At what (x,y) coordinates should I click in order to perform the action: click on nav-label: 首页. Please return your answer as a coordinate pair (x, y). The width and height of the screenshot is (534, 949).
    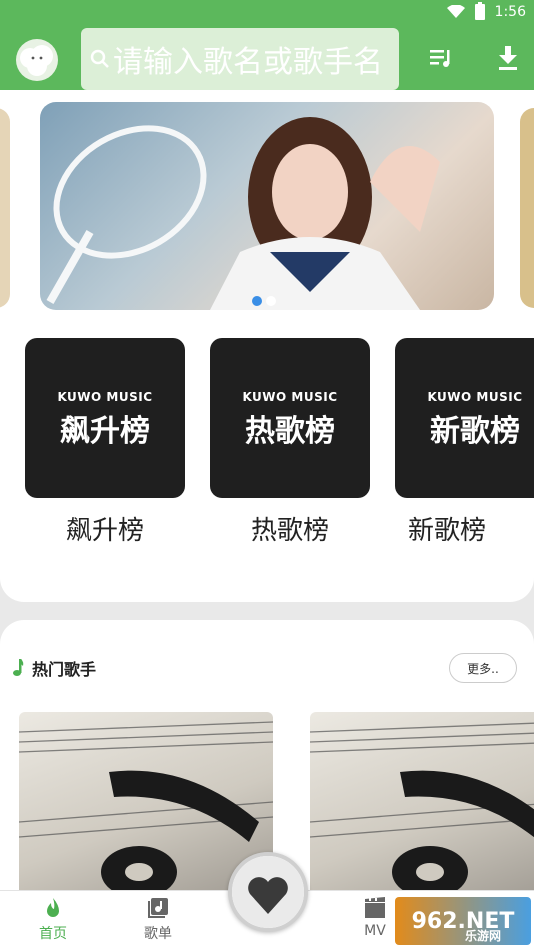
    Looking at the image, I should click on (53, 934).